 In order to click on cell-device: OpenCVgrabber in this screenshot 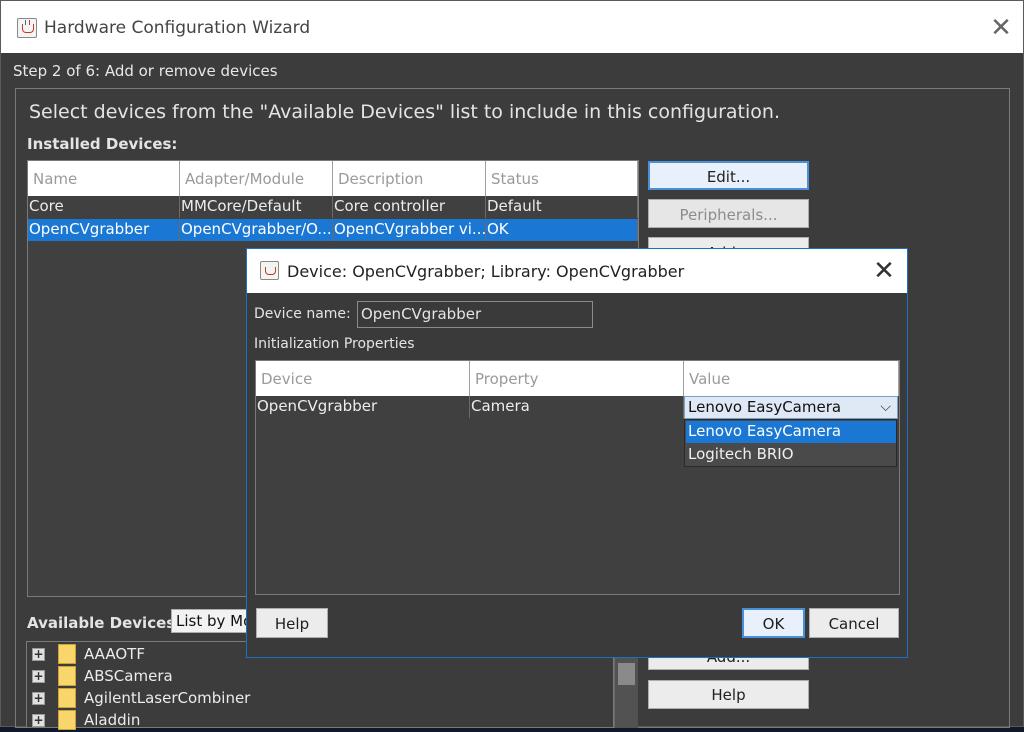, I will do `click(363, 407)`.